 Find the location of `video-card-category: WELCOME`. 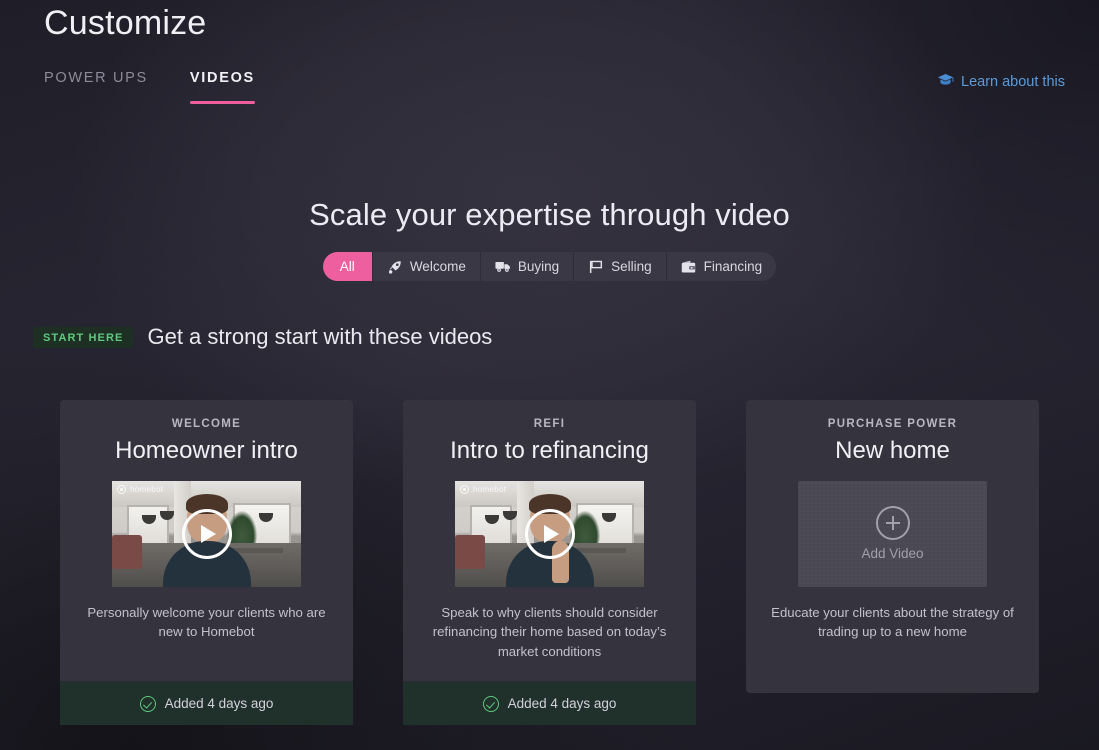

video-card-category: WELCOME is located at coordinates (206, 424).